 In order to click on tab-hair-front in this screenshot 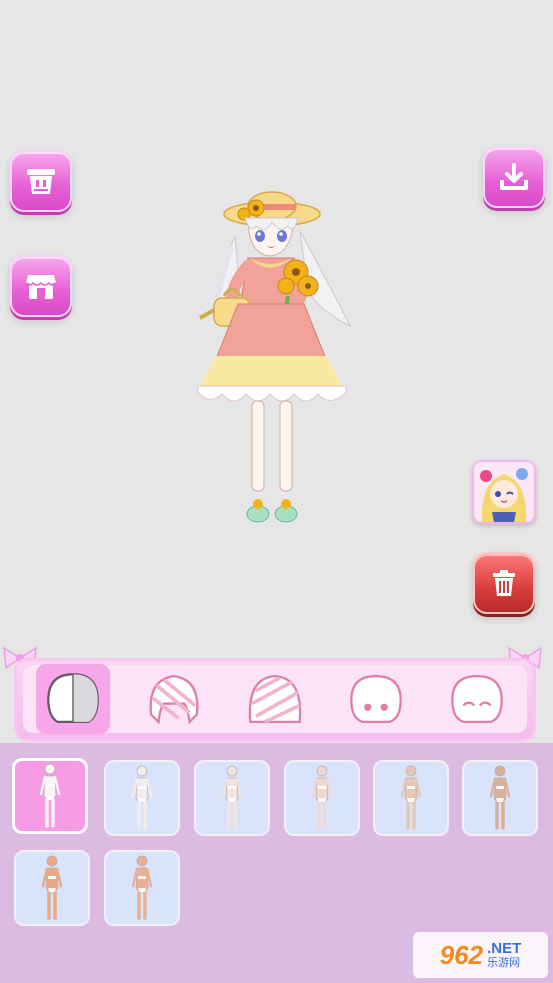, I will do `click(275, 699)`.